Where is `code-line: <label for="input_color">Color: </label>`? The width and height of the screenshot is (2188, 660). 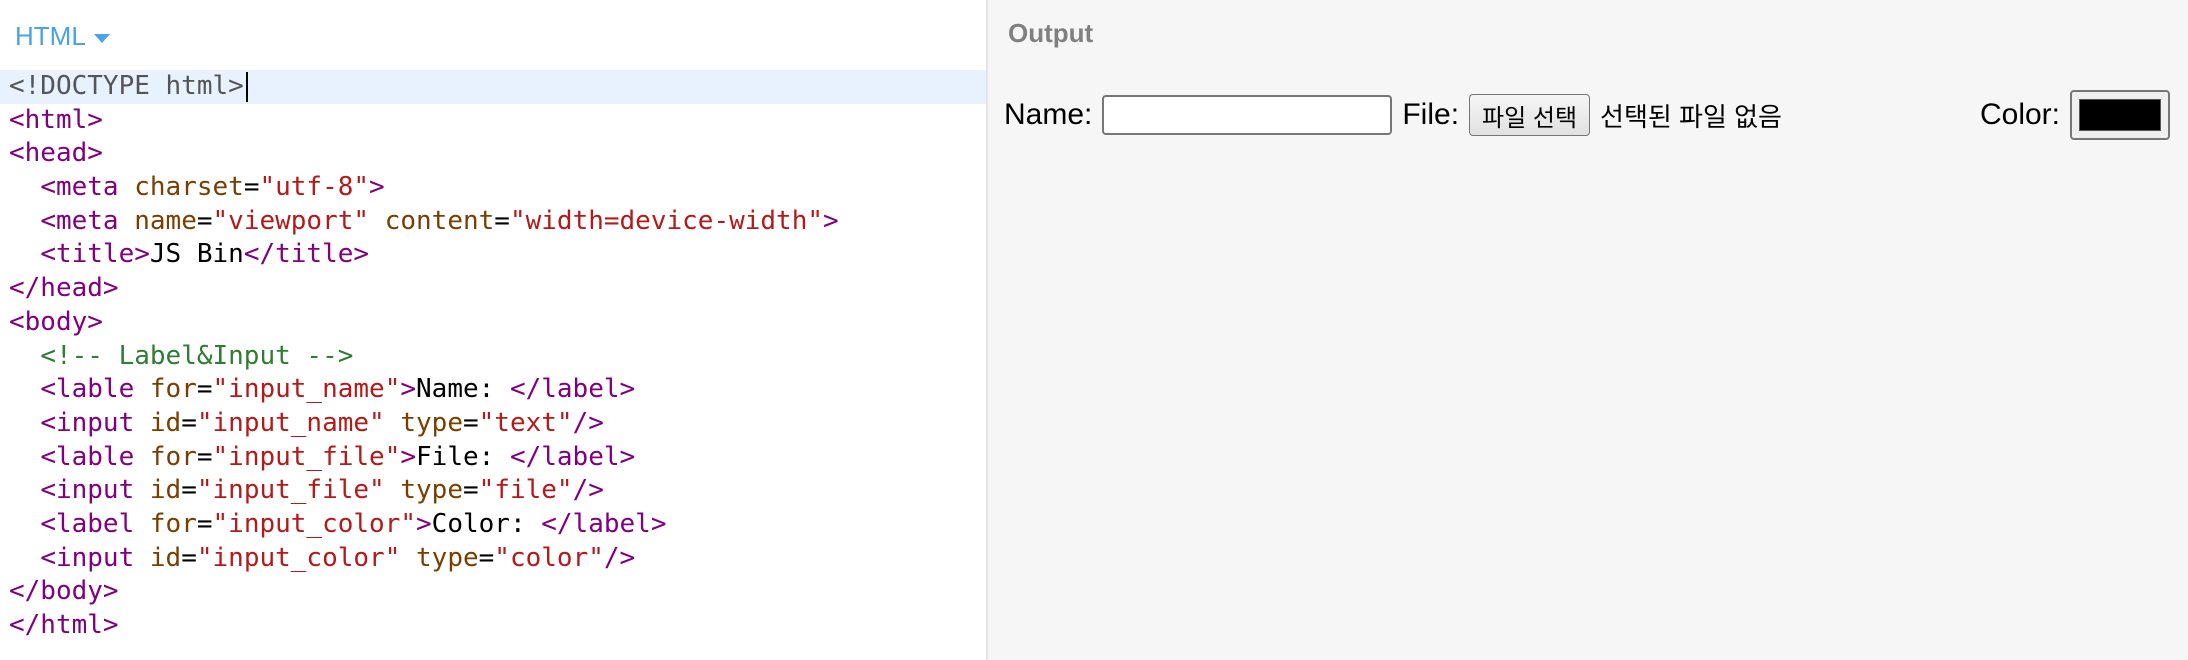 code-line: <label for="input_color">Color: </label> is located at coordinates (493, 525).